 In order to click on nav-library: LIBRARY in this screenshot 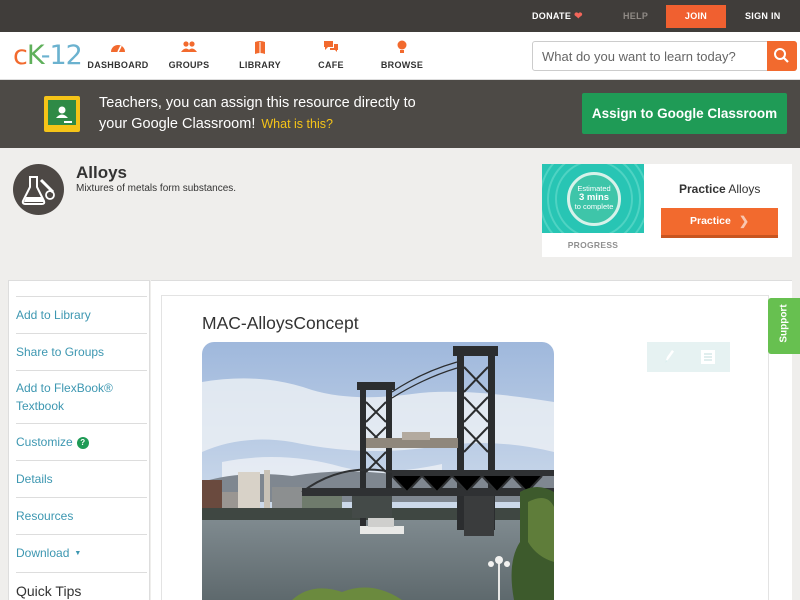, I will do `click(260, 55)`.